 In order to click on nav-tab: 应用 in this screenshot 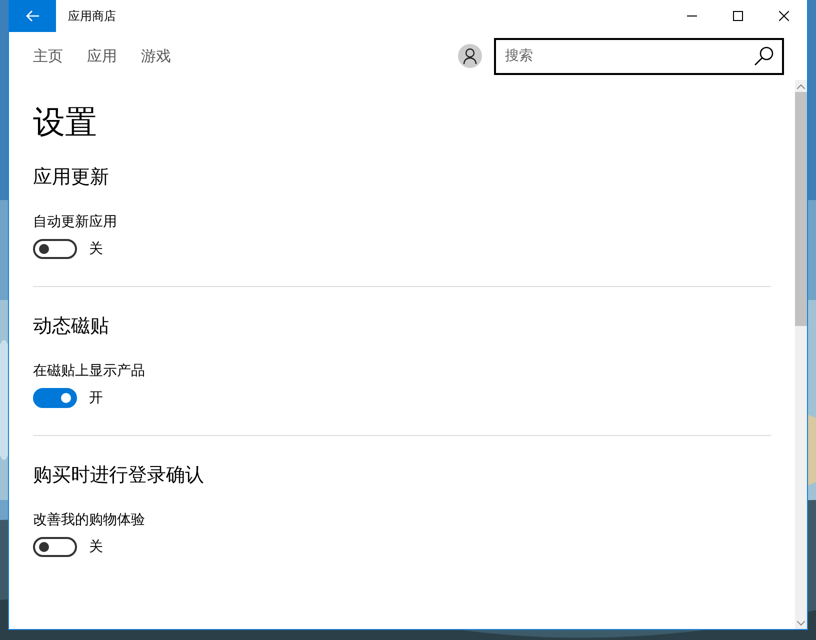, I will do `click(102, 56)`.